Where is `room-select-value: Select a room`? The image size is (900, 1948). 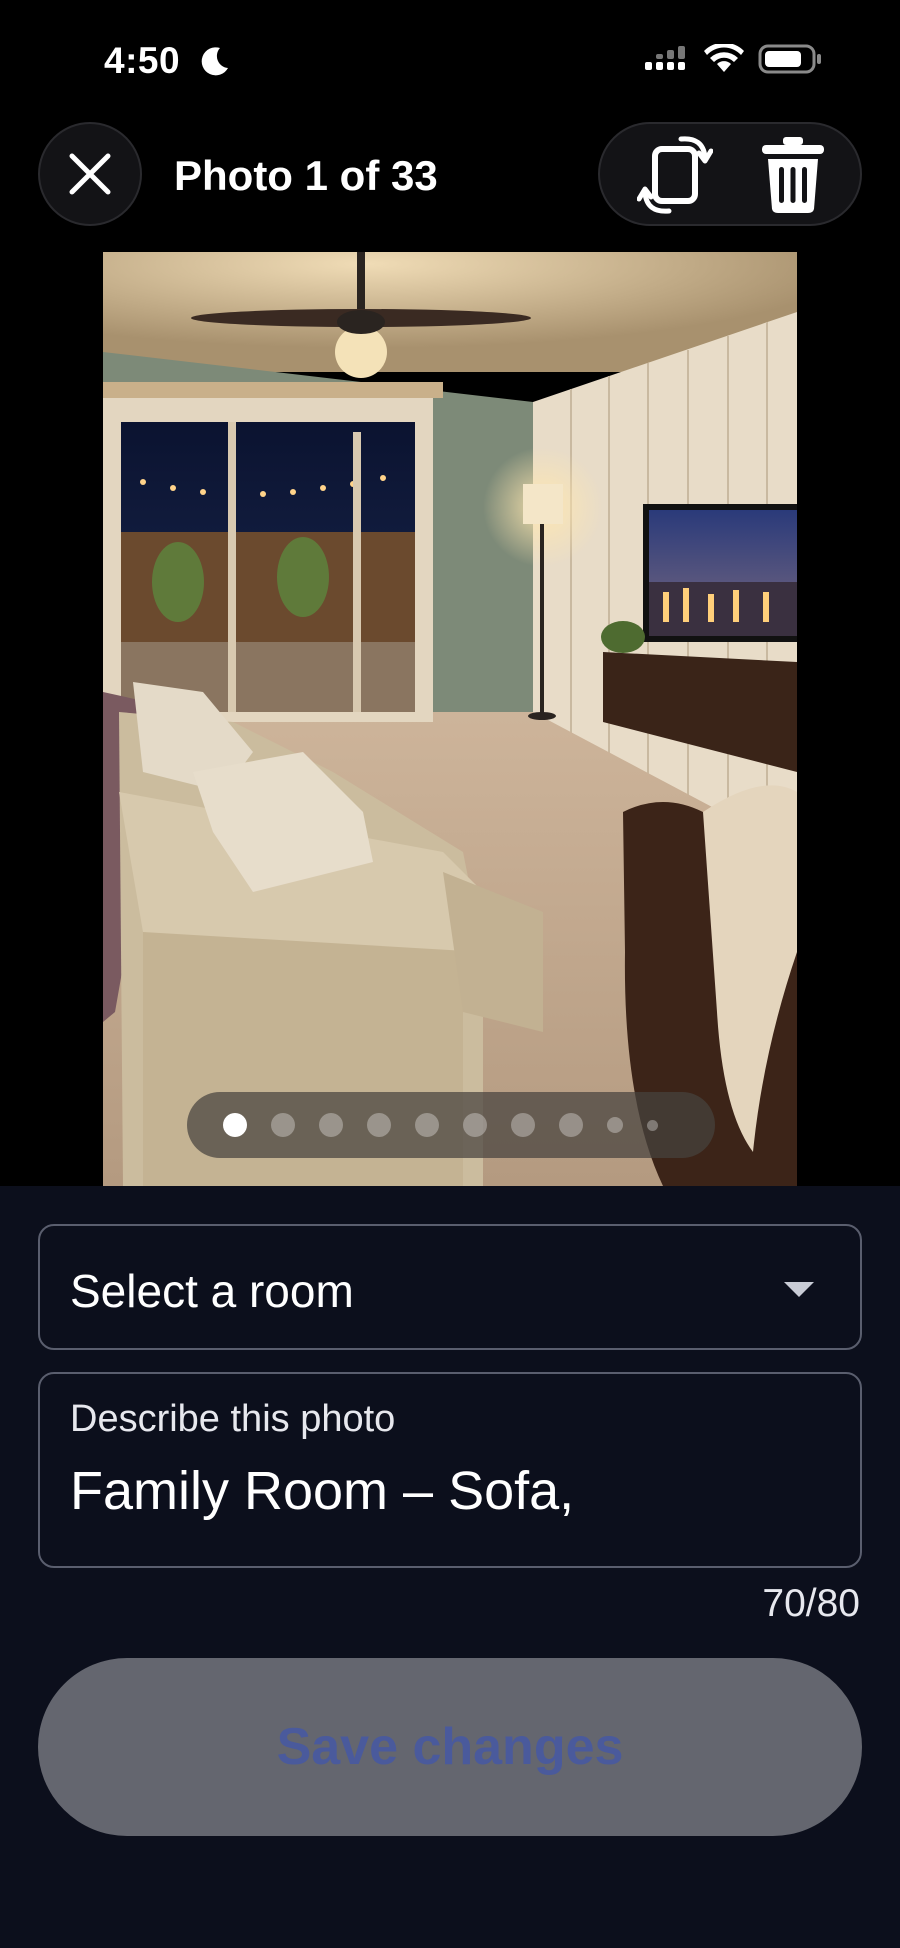 room-select-value: Select a room is located at coordinates (212, 1291).